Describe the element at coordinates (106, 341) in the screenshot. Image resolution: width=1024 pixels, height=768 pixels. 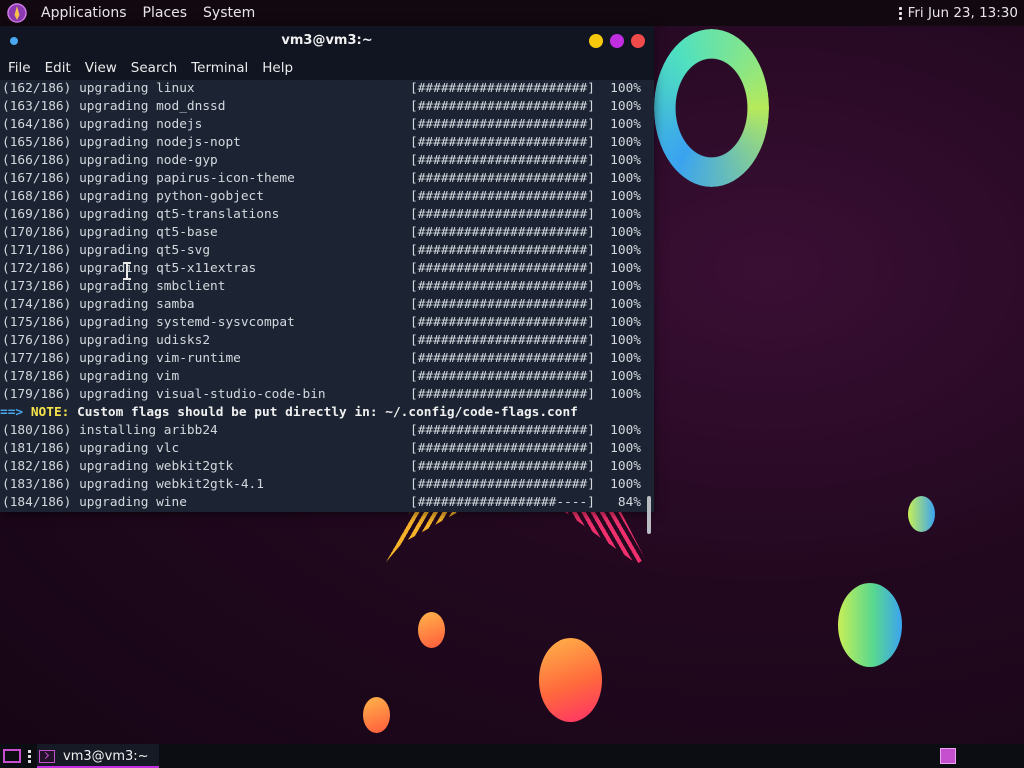
I see `line-label: (176/186) upgrading udisks2` at that location.